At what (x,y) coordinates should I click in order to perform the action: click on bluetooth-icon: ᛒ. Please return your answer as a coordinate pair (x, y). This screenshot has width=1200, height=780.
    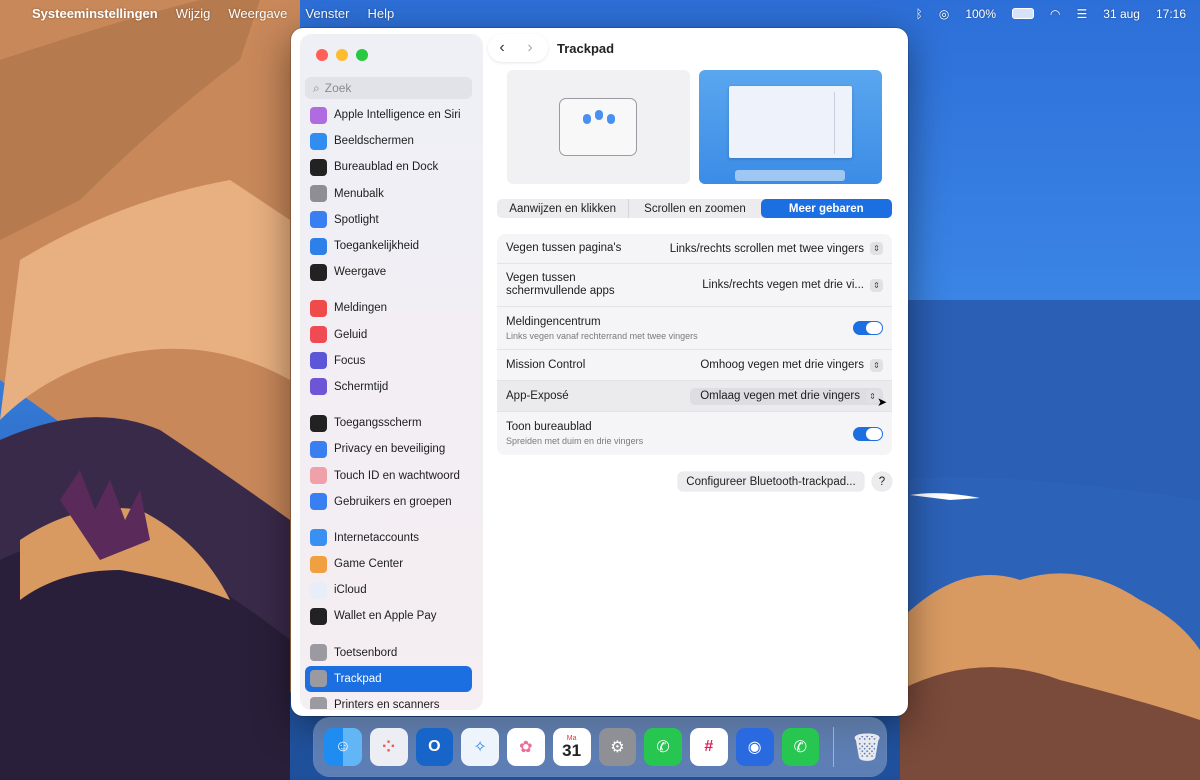
    Looking at the image, I should click on (919, 14).